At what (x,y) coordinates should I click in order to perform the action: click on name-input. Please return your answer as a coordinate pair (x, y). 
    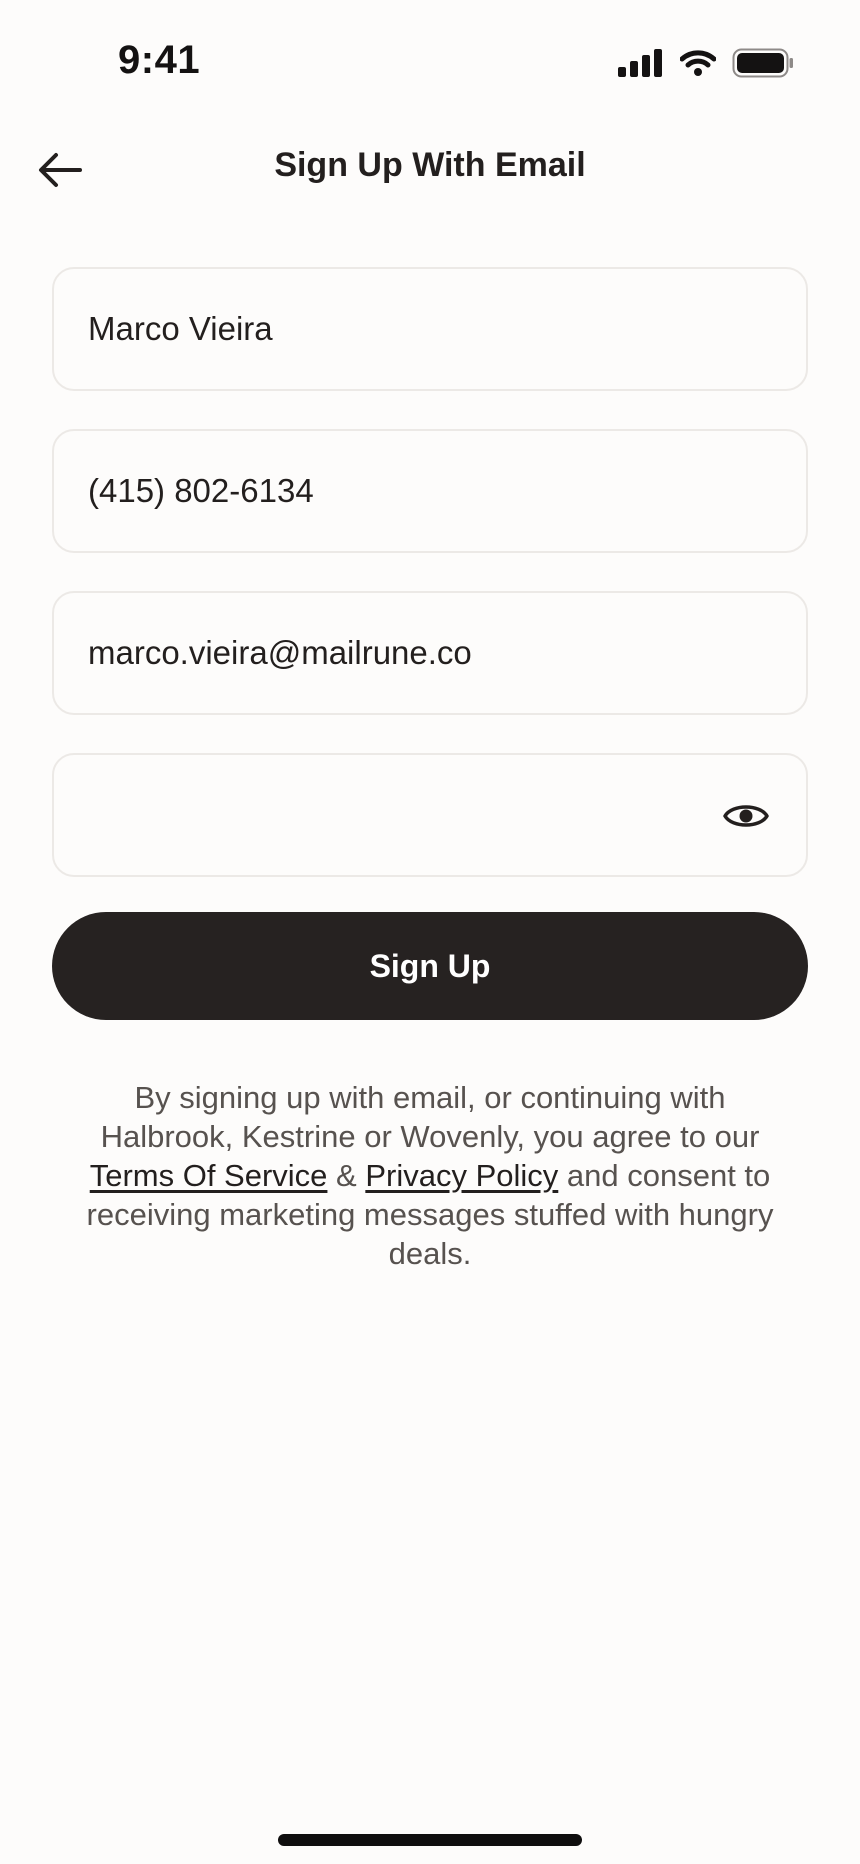
    Looking at the image, I should click on (430, 329).